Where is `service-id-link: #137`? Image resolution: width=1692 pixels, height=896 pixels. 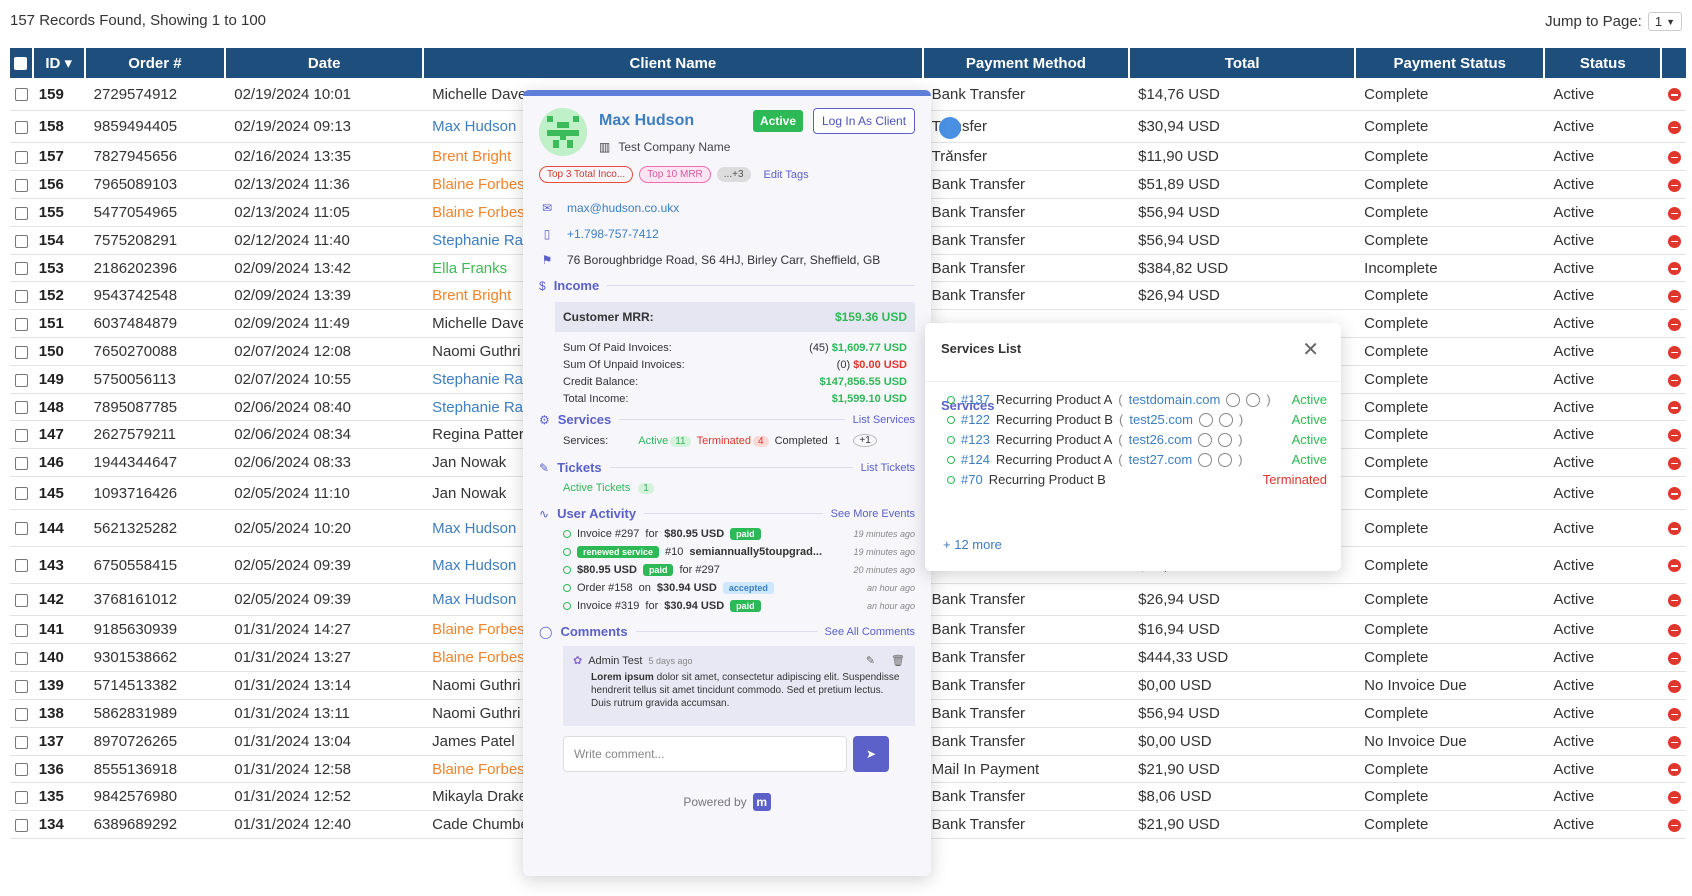 service-id-link: #137 is located at coordinates (975, 399).